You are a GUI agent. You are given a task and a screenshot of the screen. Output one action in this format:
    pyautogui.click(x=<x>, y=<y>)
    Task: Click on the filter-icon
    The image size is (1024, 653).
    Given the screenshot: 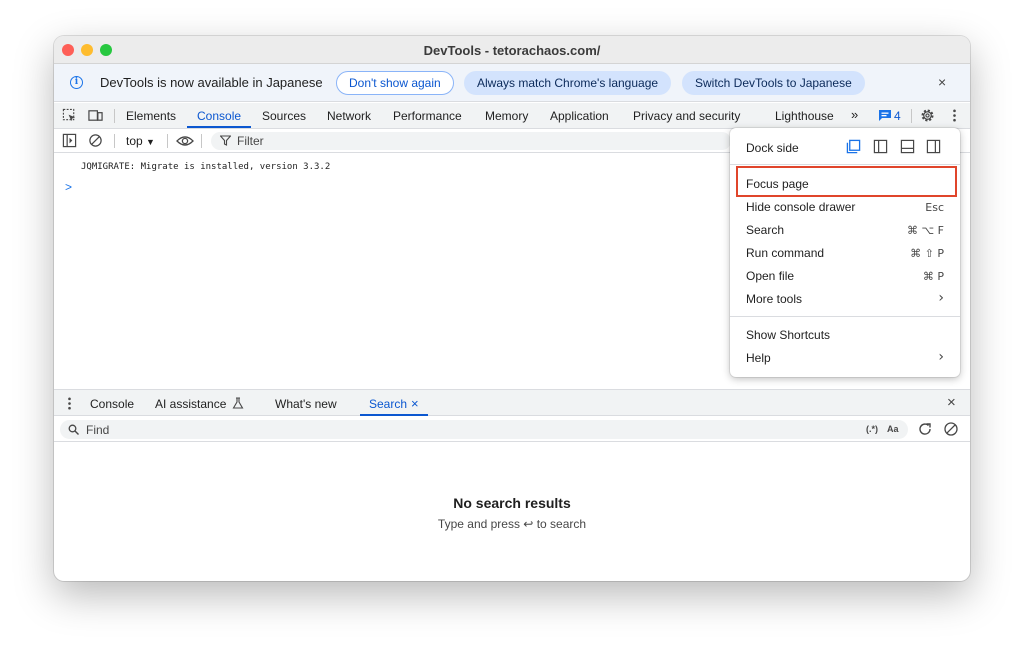 What is the action you would take?
    pyautogui.click(x=225, y=140)
    